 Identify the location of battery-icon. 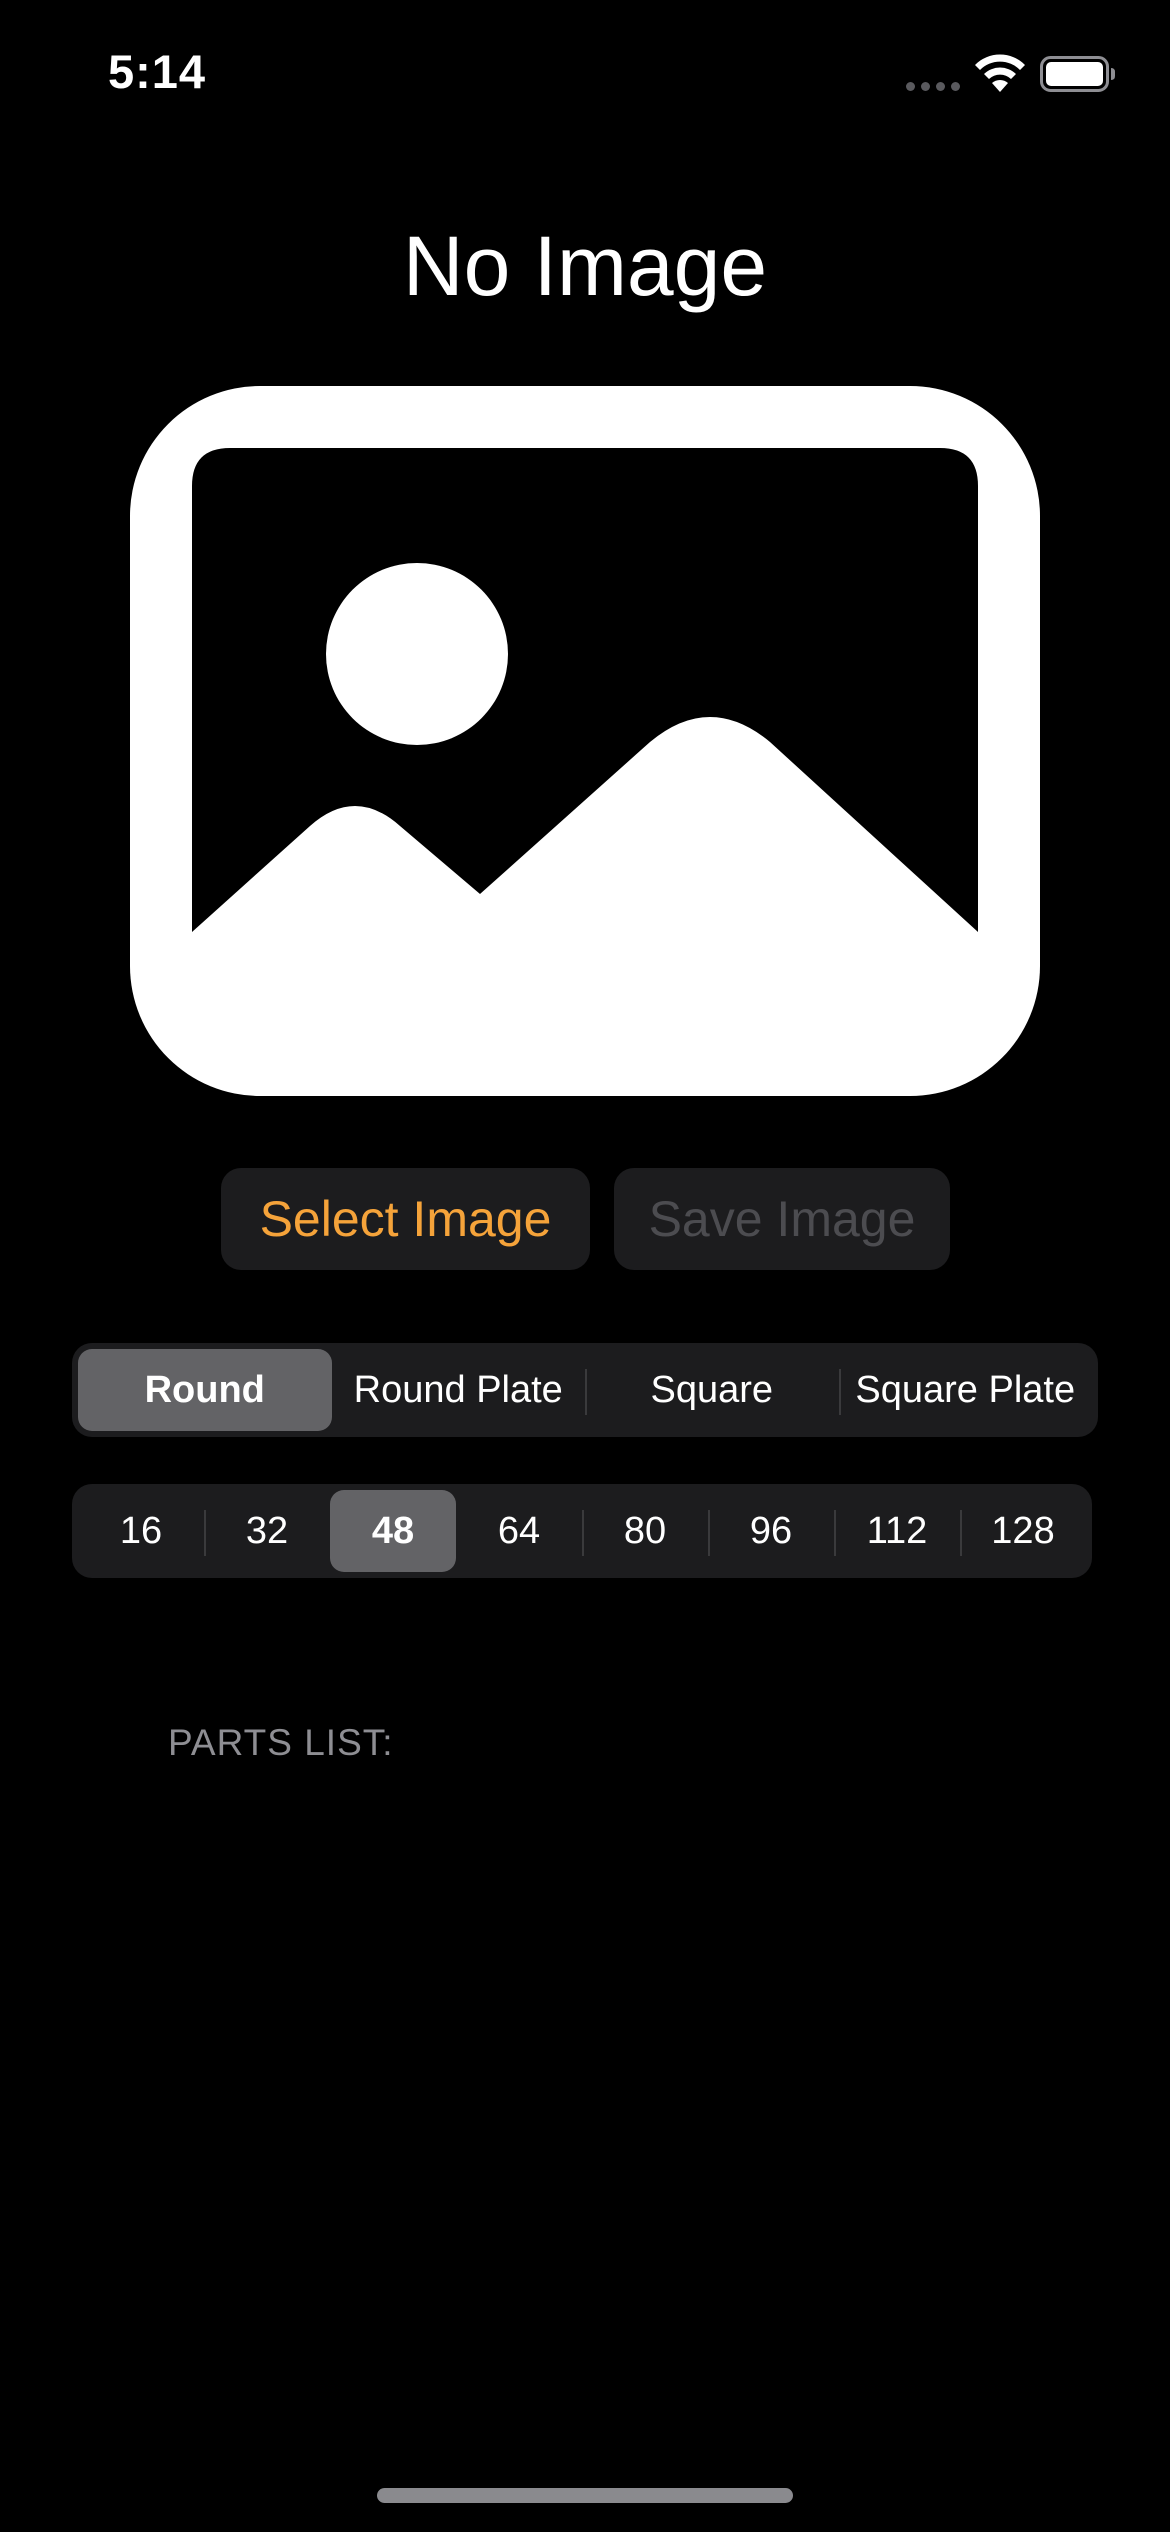
(1077, 74).